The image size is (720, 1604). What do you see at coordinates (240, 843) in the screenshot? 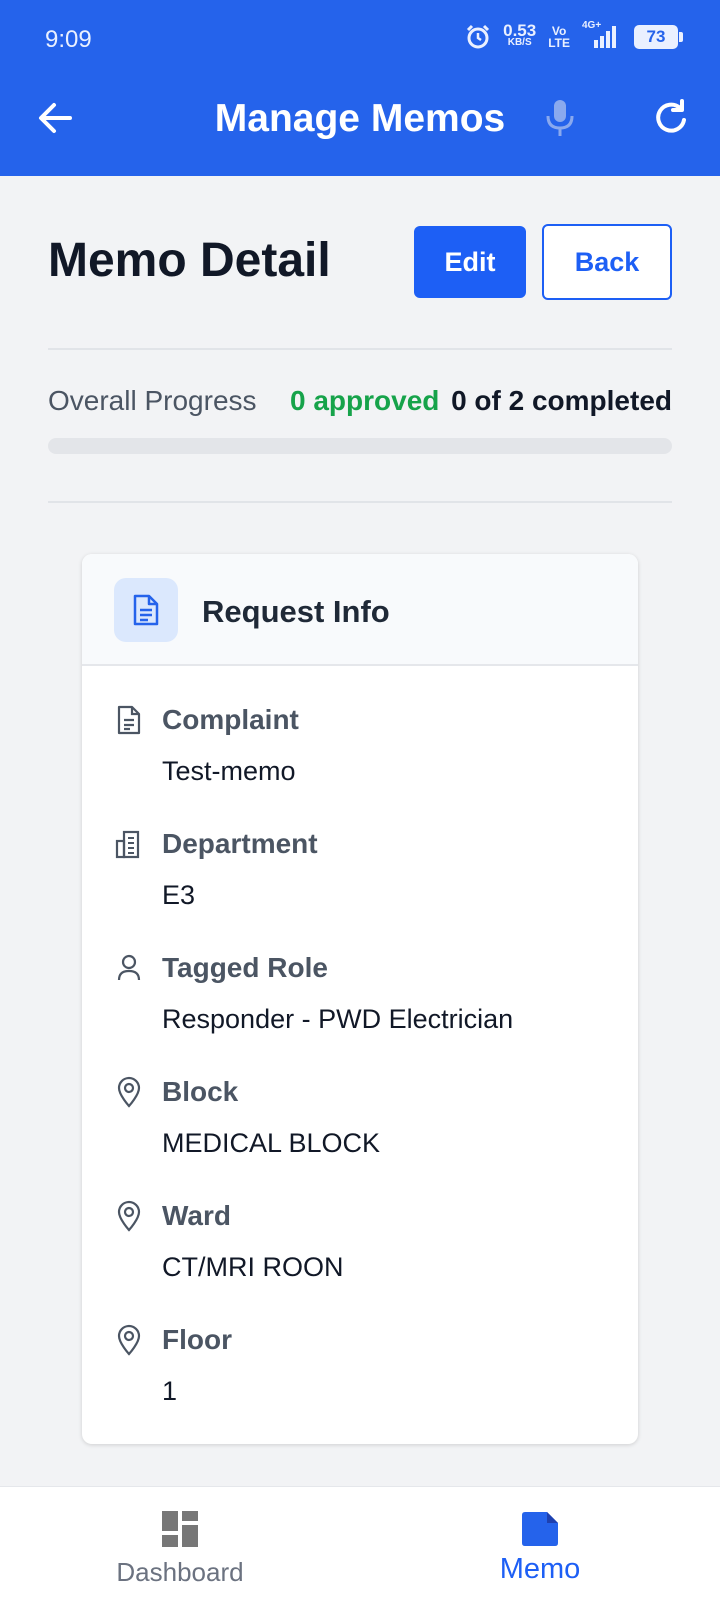
I see `field-label: Department` at bounding box center [240, 843].